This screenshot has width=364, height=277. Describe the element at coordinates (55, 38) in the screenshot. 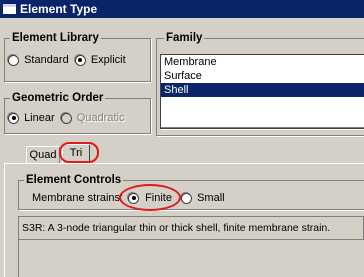

I see `element-library-legend: Element Library` at that location.